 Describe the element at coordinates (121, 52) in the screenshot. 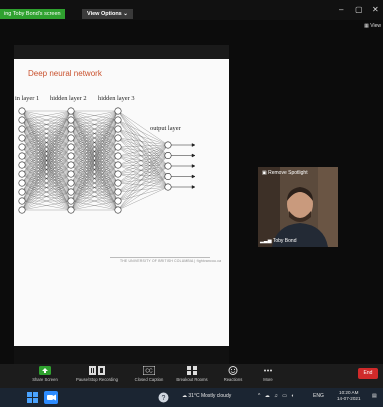

I see `slide-top-strip` at that location.